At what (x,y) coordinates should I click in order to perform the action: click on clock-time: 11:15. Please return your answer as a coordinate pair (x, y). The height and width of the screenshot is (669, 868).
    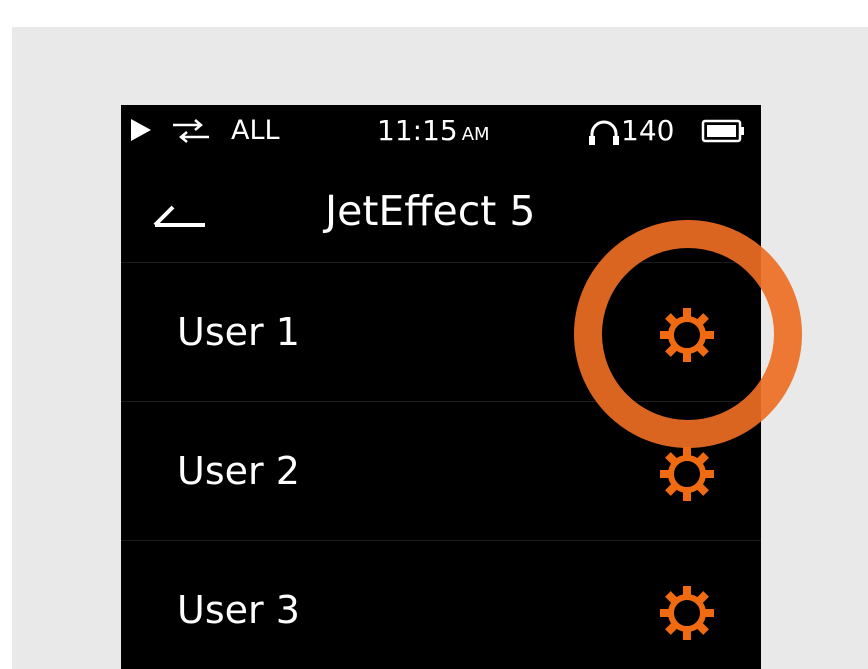
    Looking at the image, I should click on (417, 130).